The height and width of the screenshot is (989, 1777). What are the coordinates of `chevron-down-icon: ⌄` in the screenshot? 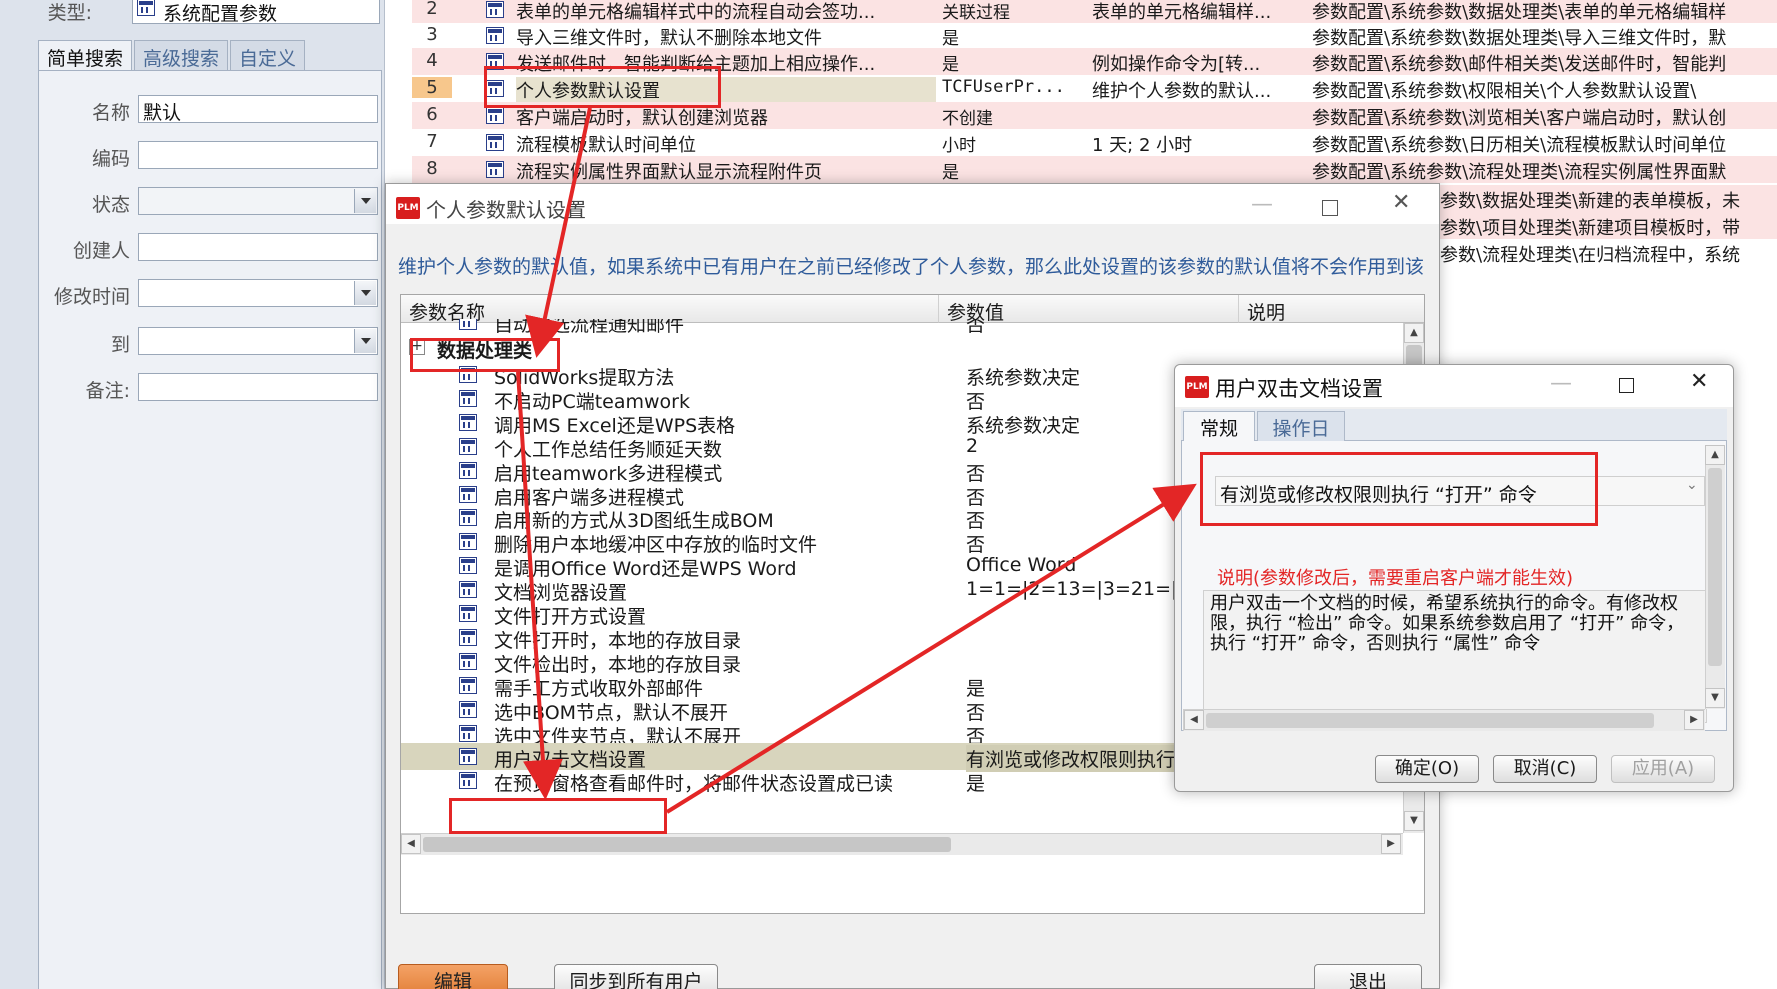 It's located at (1692, 485).